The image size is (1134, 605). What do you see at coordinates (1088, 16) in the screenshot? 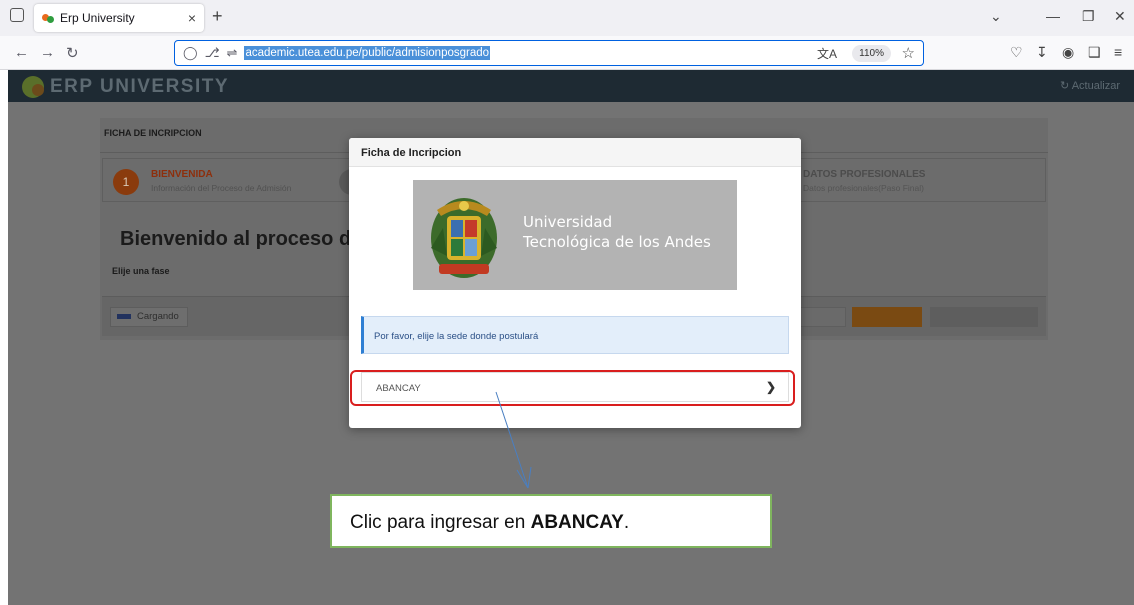
I see `restore-icon: ❐` at bounding box center [1088, 16].